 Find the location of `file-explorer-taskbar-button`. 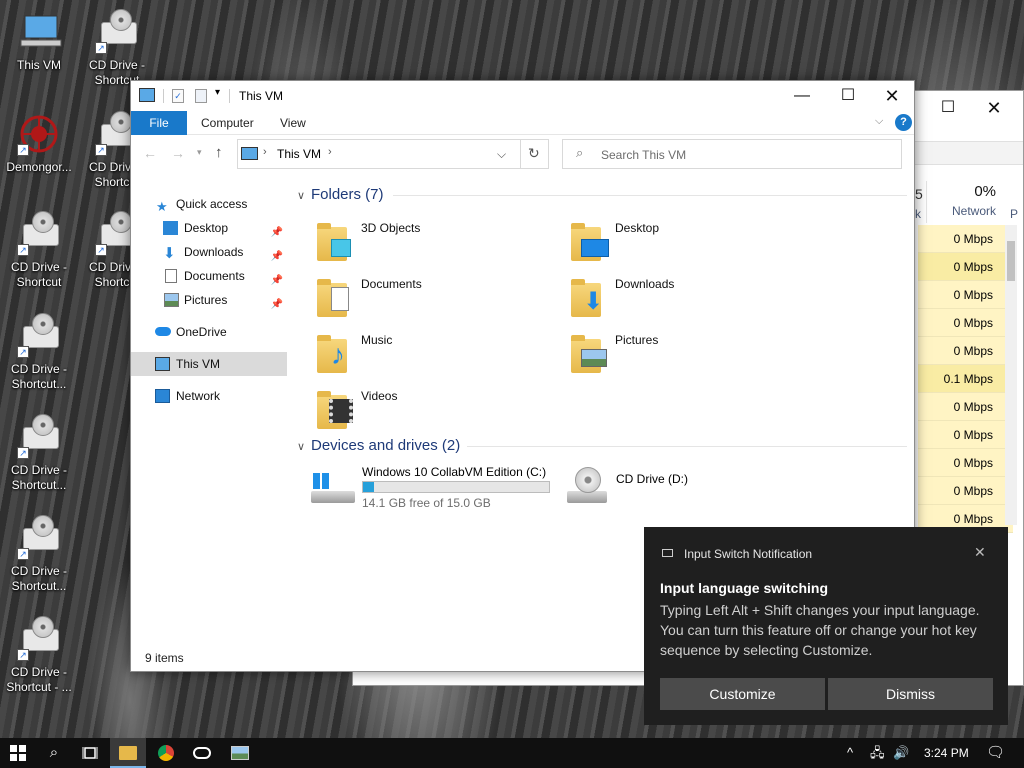

file-explorer-taskbar-button is located at coordinates (128, 753).